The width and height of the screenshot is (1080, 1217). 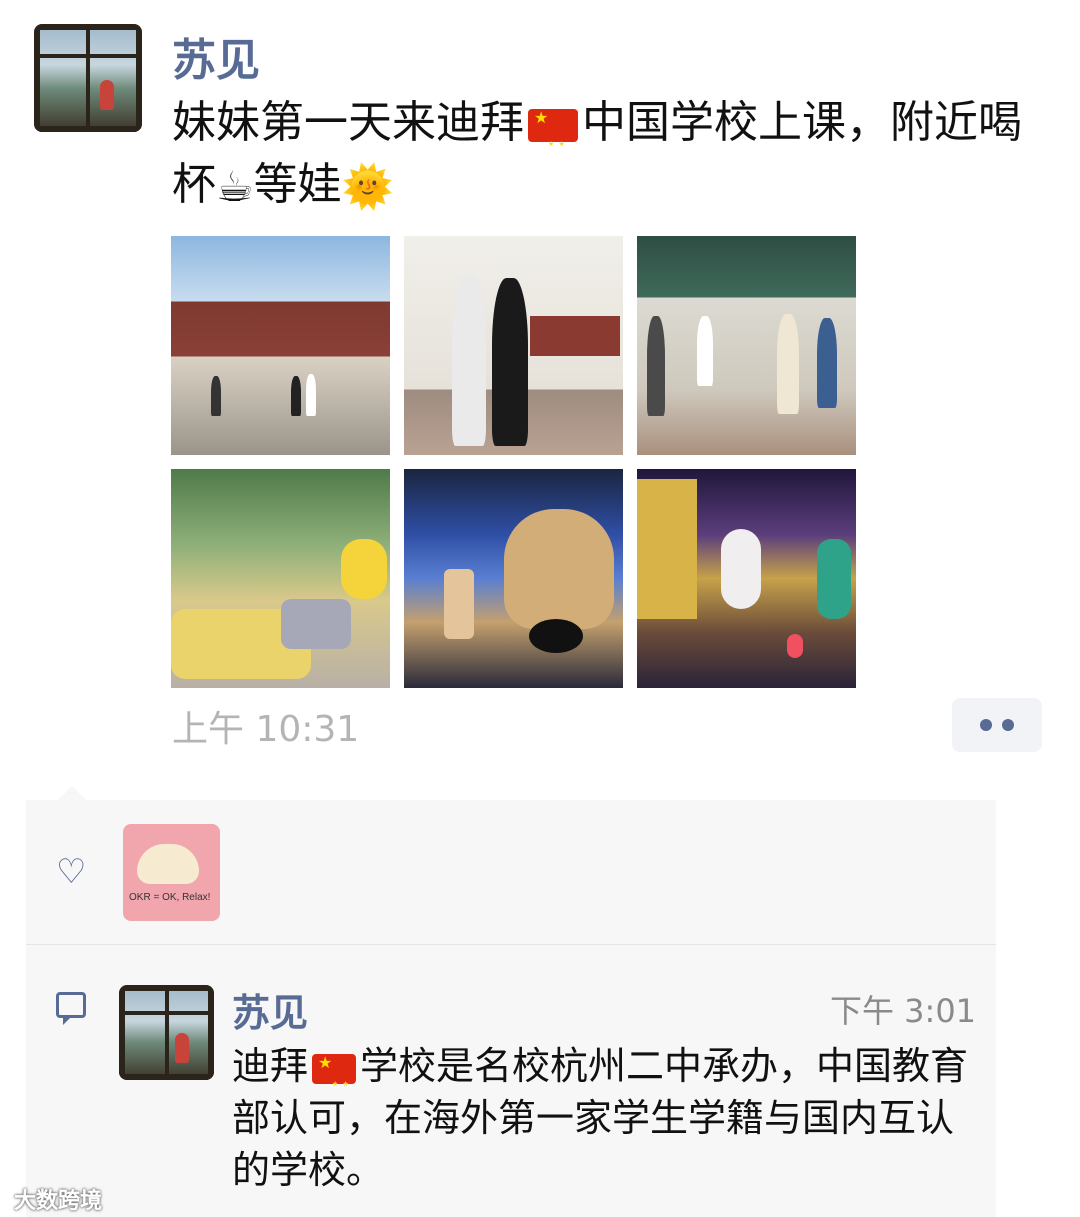 I want to click on more-options-button, so click(x=997, y=725).